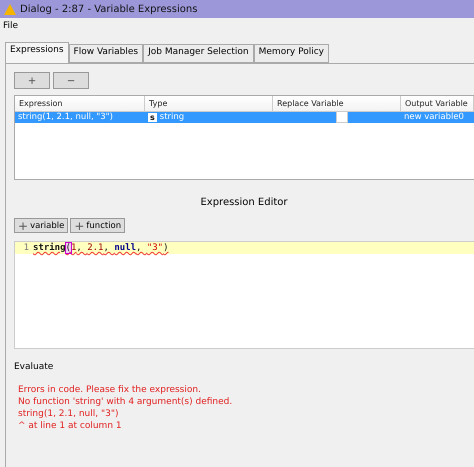  I want to click on column-header: Expression, so click(80, 104).